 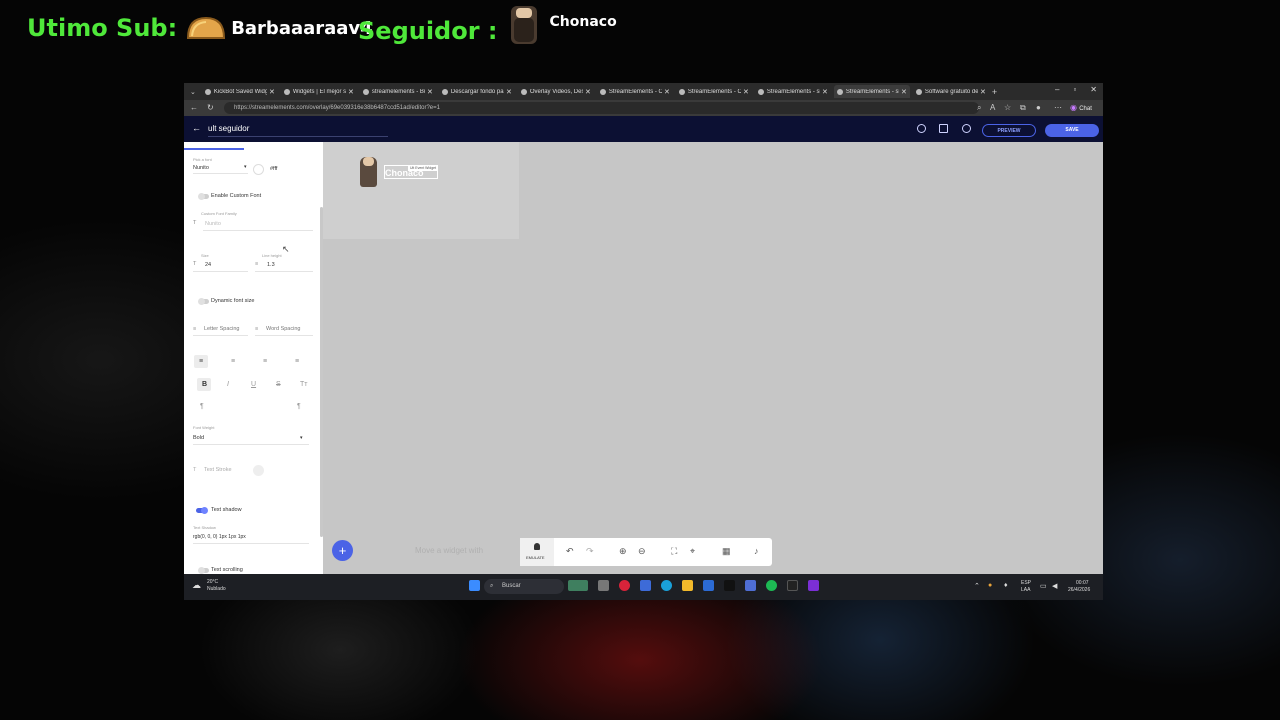 What do you see at coordinates (792, 585) in the screenshot?
I see `tiktok-icon` at bounding box center [792, 585].